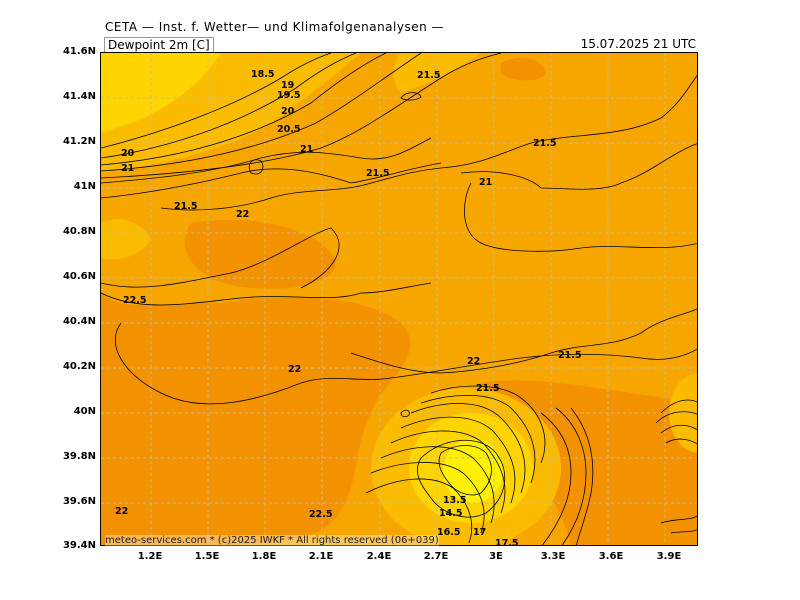  I want to click on y-tick-label: 41.4N, so click(79, 96).